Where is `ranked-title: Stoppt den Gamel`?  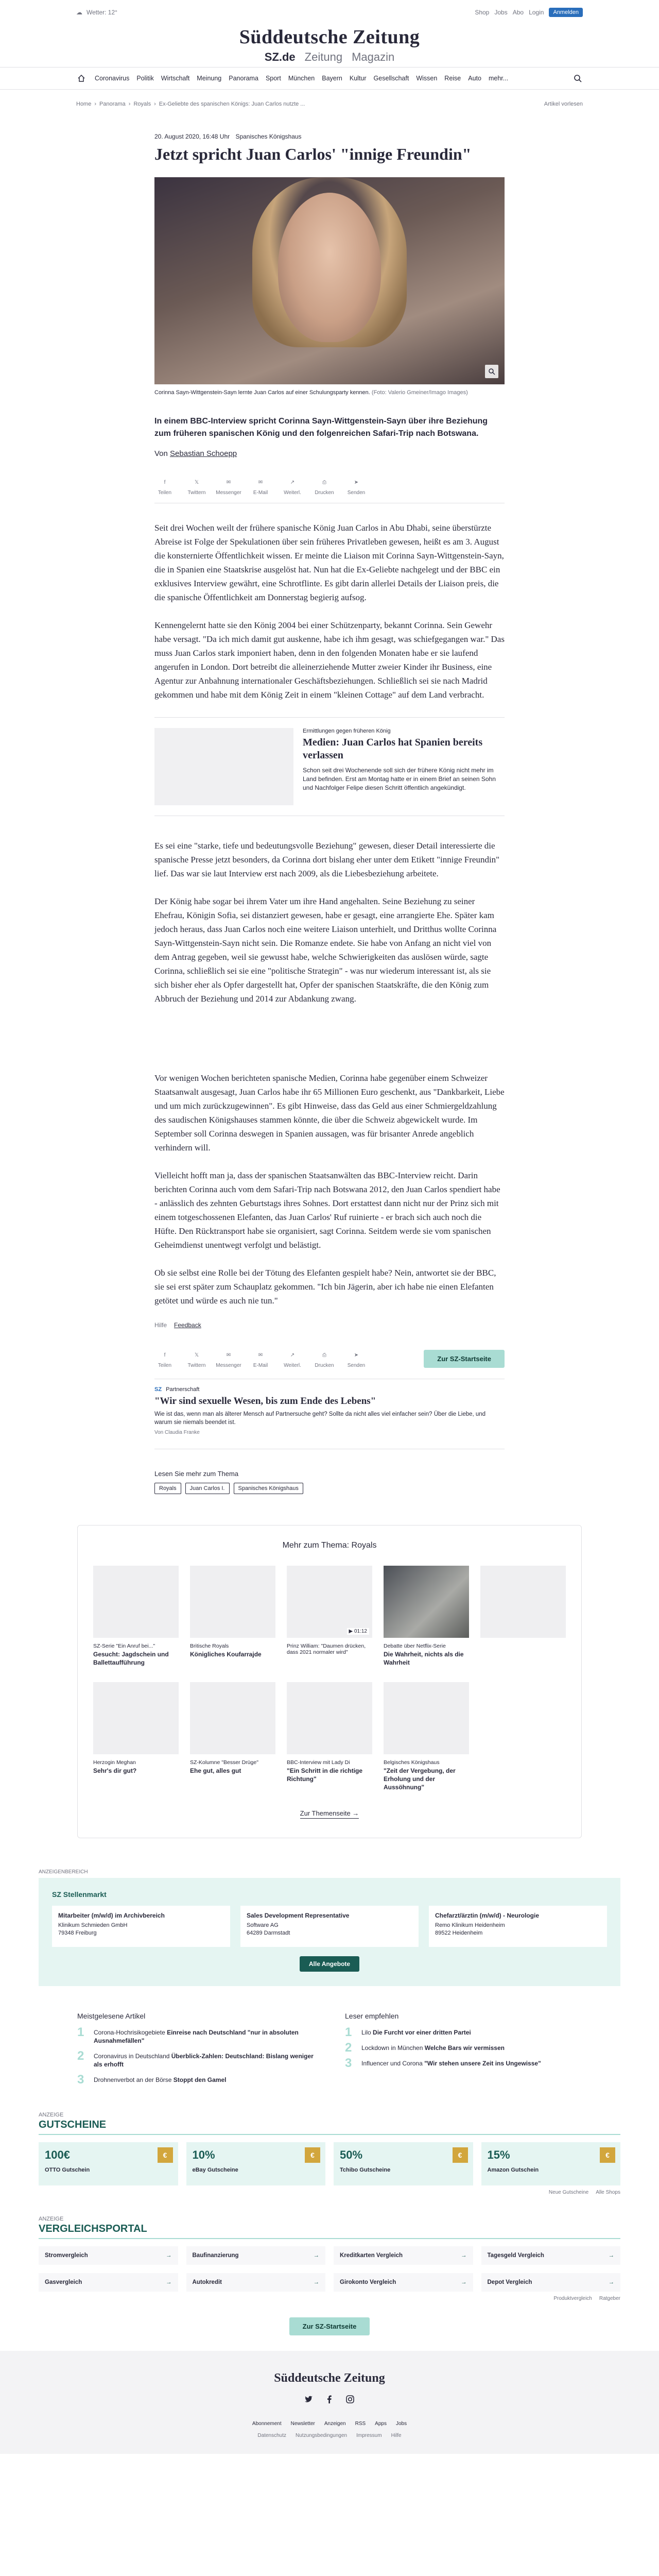 ranked-title: Stoppt den Gamel is located at coordinates (200, 2079).